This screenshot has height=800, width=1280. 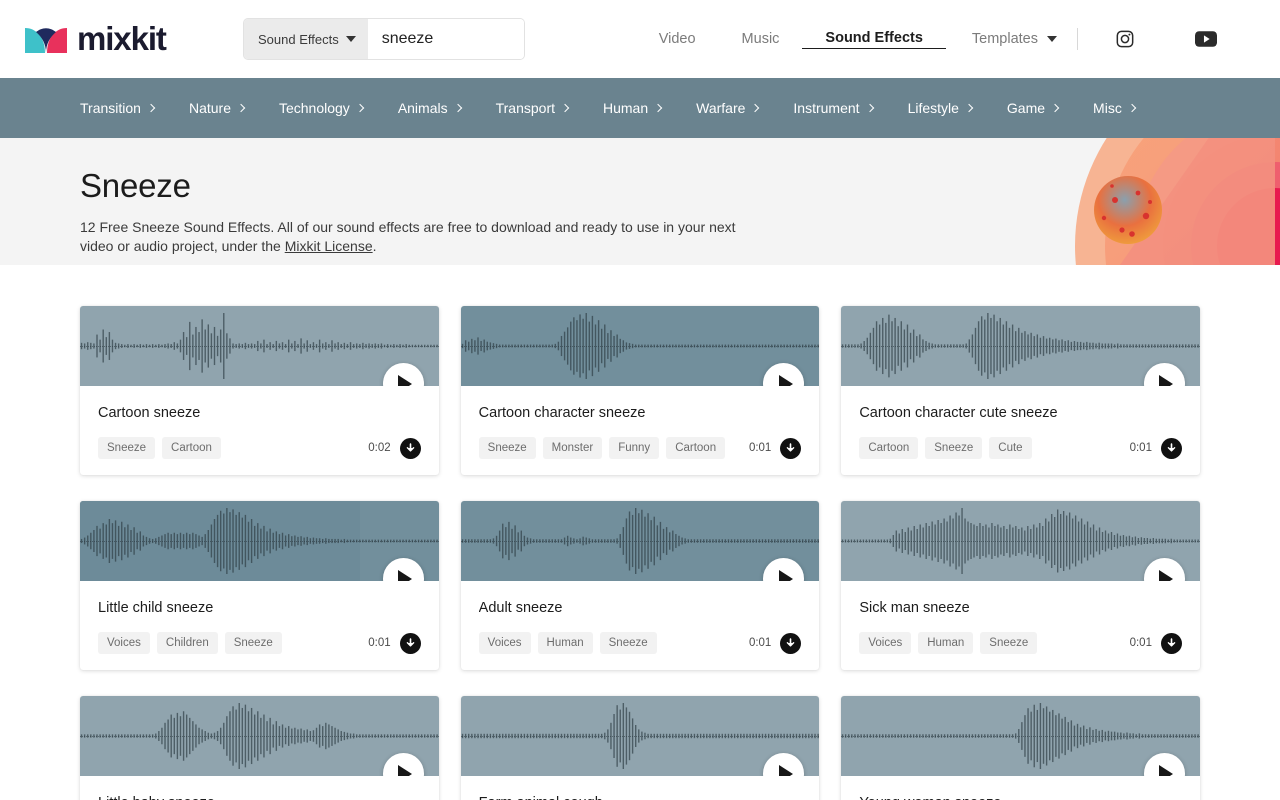 I want to click on card-body: Young woman sneeze, so click(x=1020, y=788).